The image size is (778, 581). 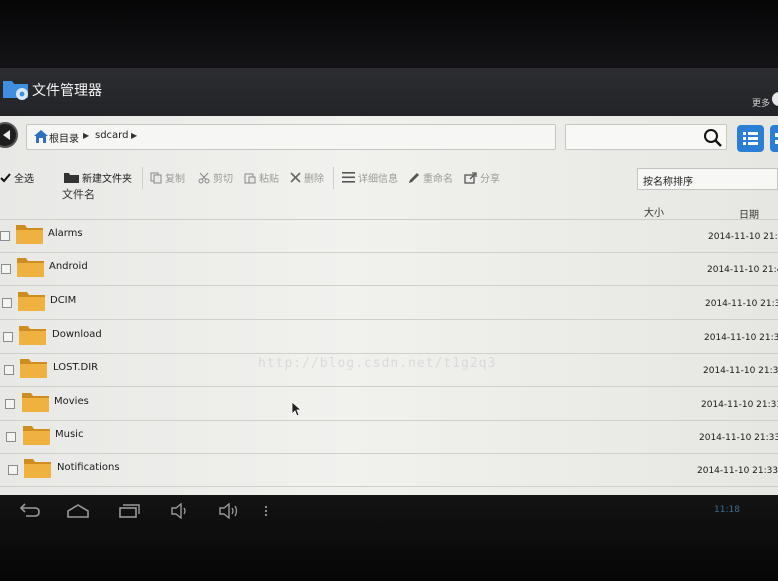 I want to click on volume-down-icon, so click(x=180, y=511).